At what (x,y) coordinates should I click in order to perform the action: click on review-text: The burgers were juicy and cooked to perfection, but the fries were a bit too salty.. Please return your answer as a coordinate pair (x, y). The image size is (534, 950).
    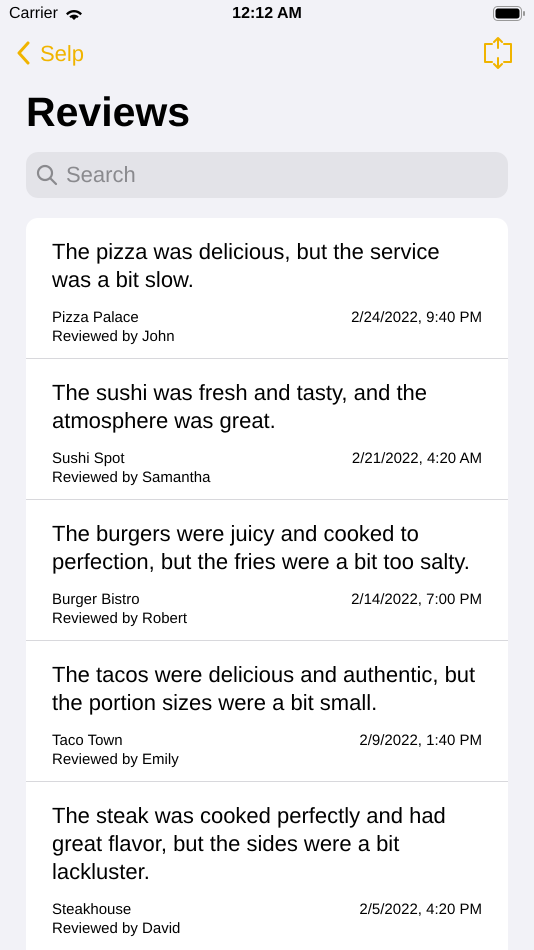
    Looking at the image, I should click on (261, 548).